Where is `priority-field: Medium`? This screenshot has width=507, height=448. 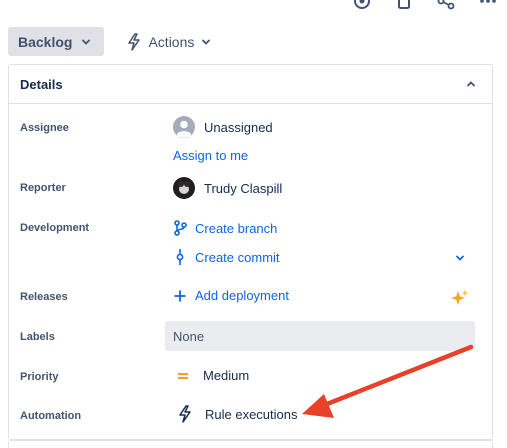
priority-field: Medium is located at coordinates (213, 375).